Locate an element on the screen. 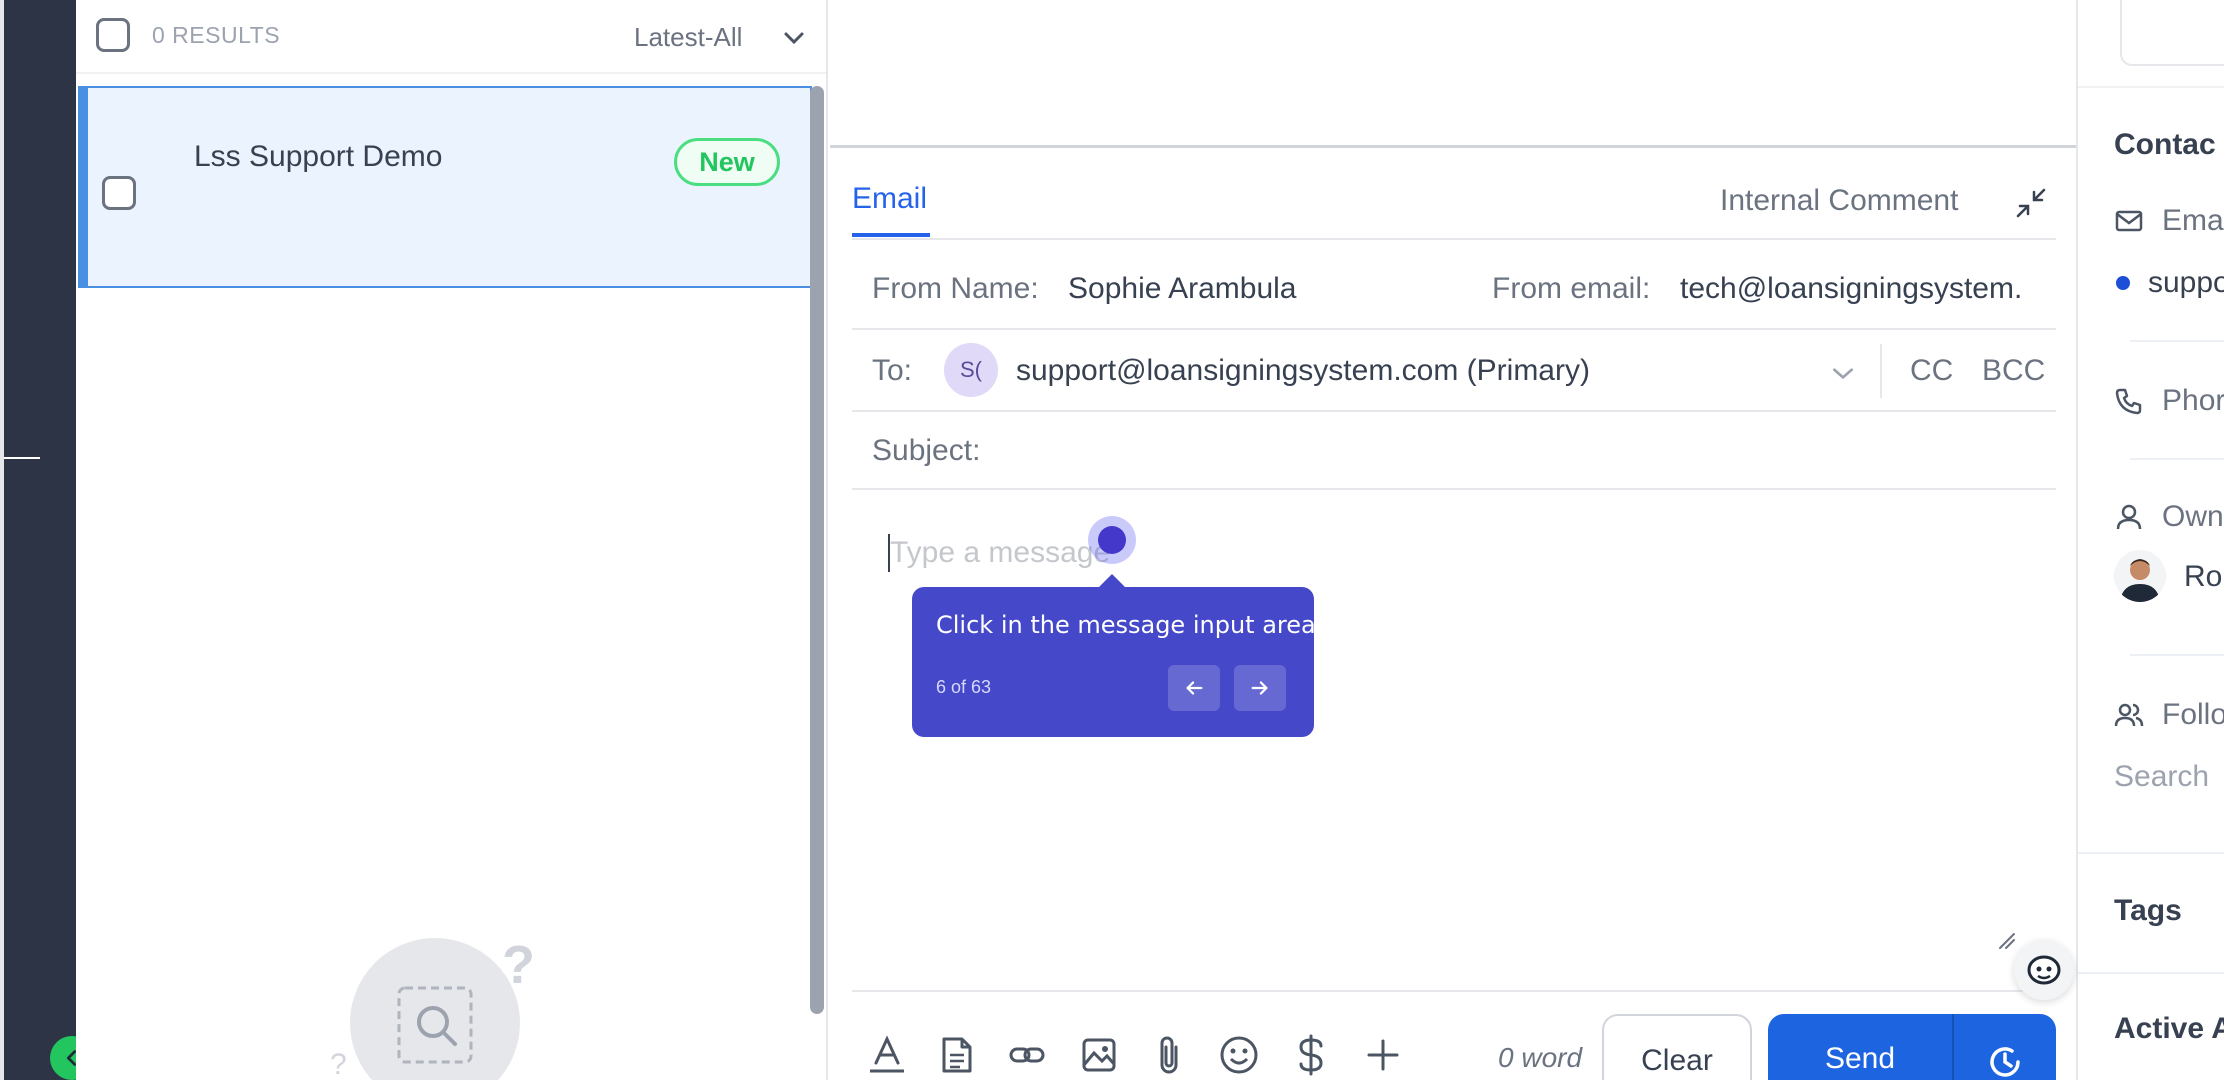 This screenshot has width=2224, height=1080. sort-filter-dropdown: Latest-All is located at coordinates (688, 37).